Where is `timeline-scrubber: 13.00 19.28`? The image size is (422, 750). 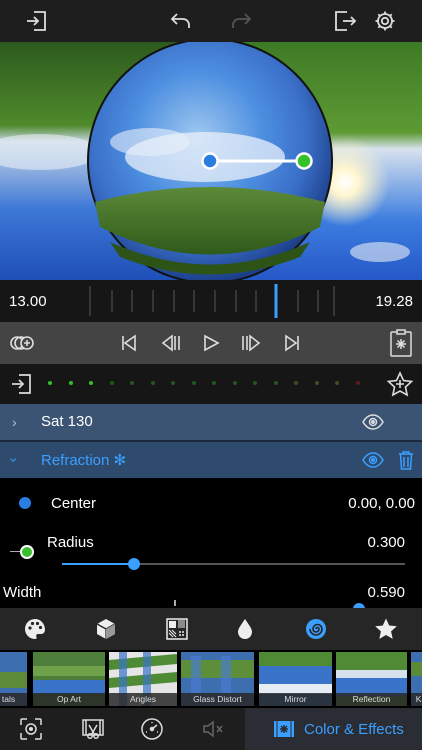 timeline-scrubber: 13.00 19.28 is located at coordinates (211, 301).